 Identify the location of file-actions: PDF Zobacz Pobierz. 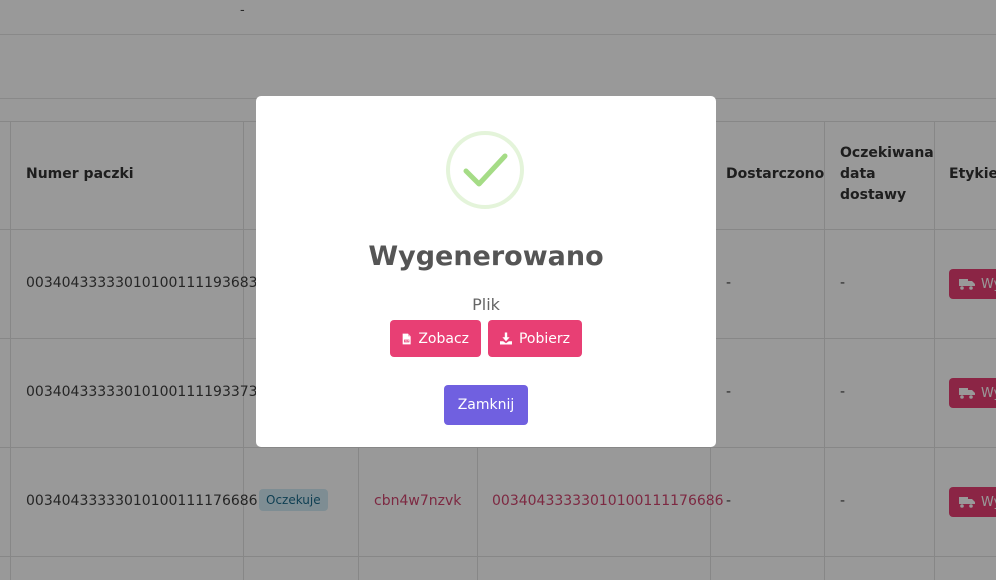
(486, 338).